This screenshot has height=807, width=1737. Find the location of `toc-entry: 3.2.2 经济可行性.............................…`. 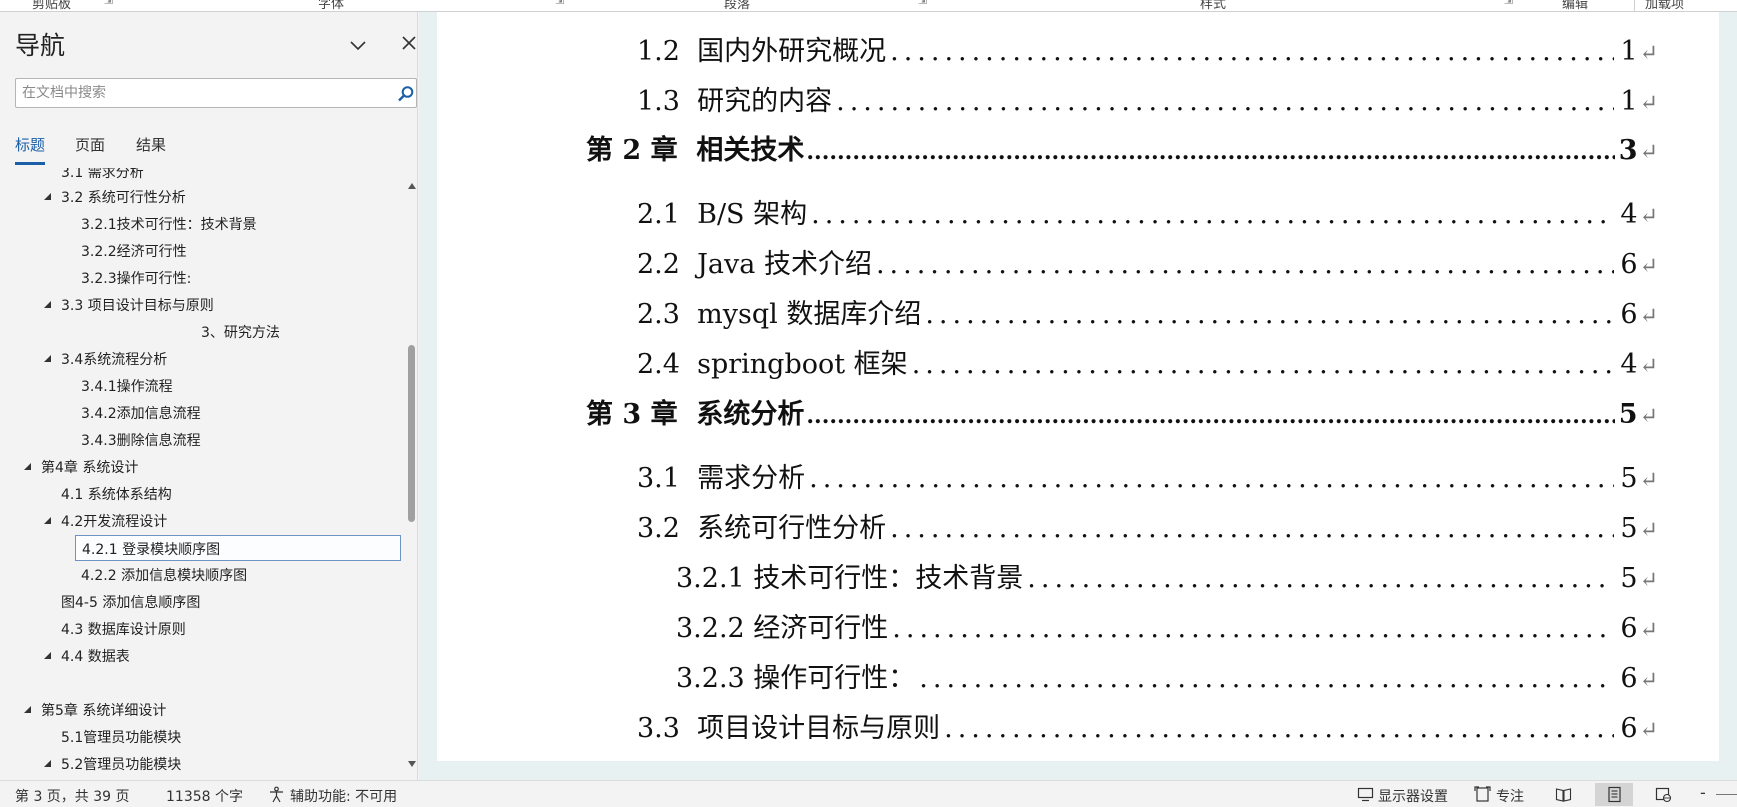

toc-entry: 3.2.2 经济可行性.............................… is located at coordinates (1167, 625).